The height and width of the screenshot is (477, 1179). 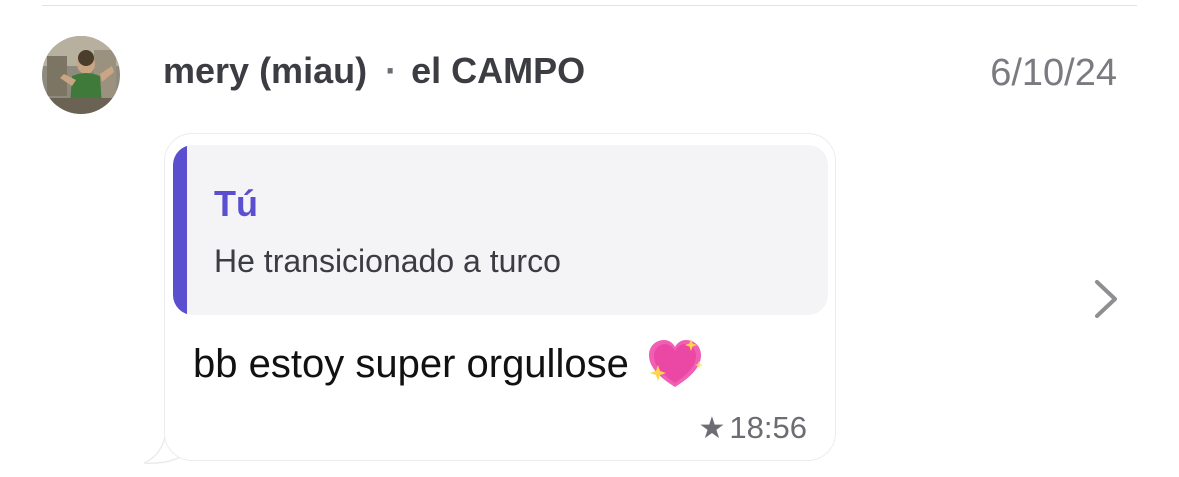 I want to click on quote-accent-bar, so click(x=180, y=230).